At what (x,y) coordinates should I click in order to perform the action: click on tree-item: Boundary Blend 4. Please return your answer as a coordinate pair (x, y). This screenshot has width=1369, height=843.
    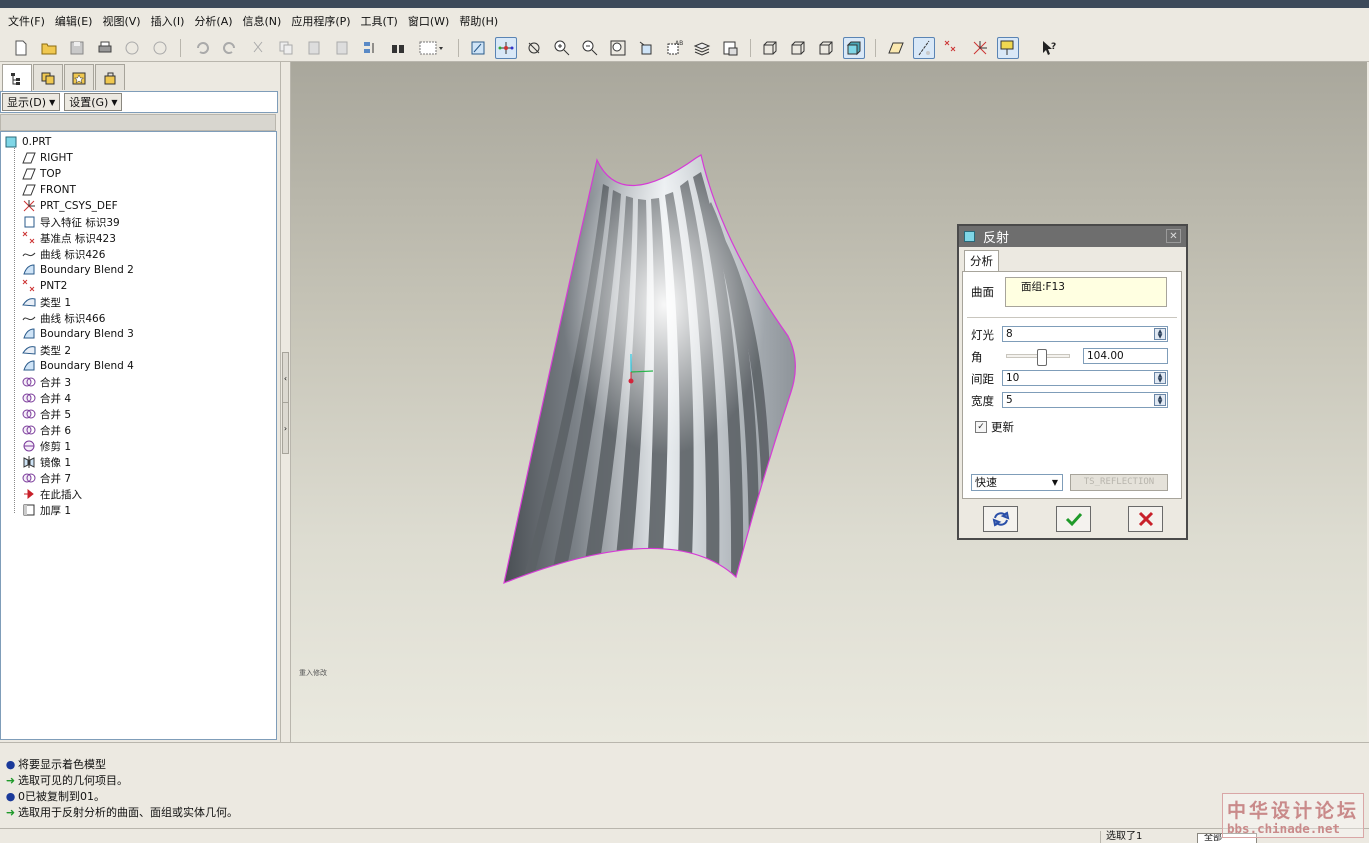
    Looking at the image, I should click on (77, 366).